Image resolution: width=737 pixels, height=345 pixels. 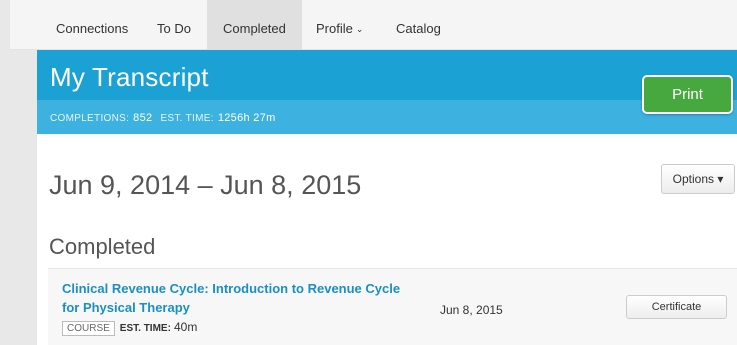 I want to click on nav-profile: Profile ⌄, so click(x=339, y=25).